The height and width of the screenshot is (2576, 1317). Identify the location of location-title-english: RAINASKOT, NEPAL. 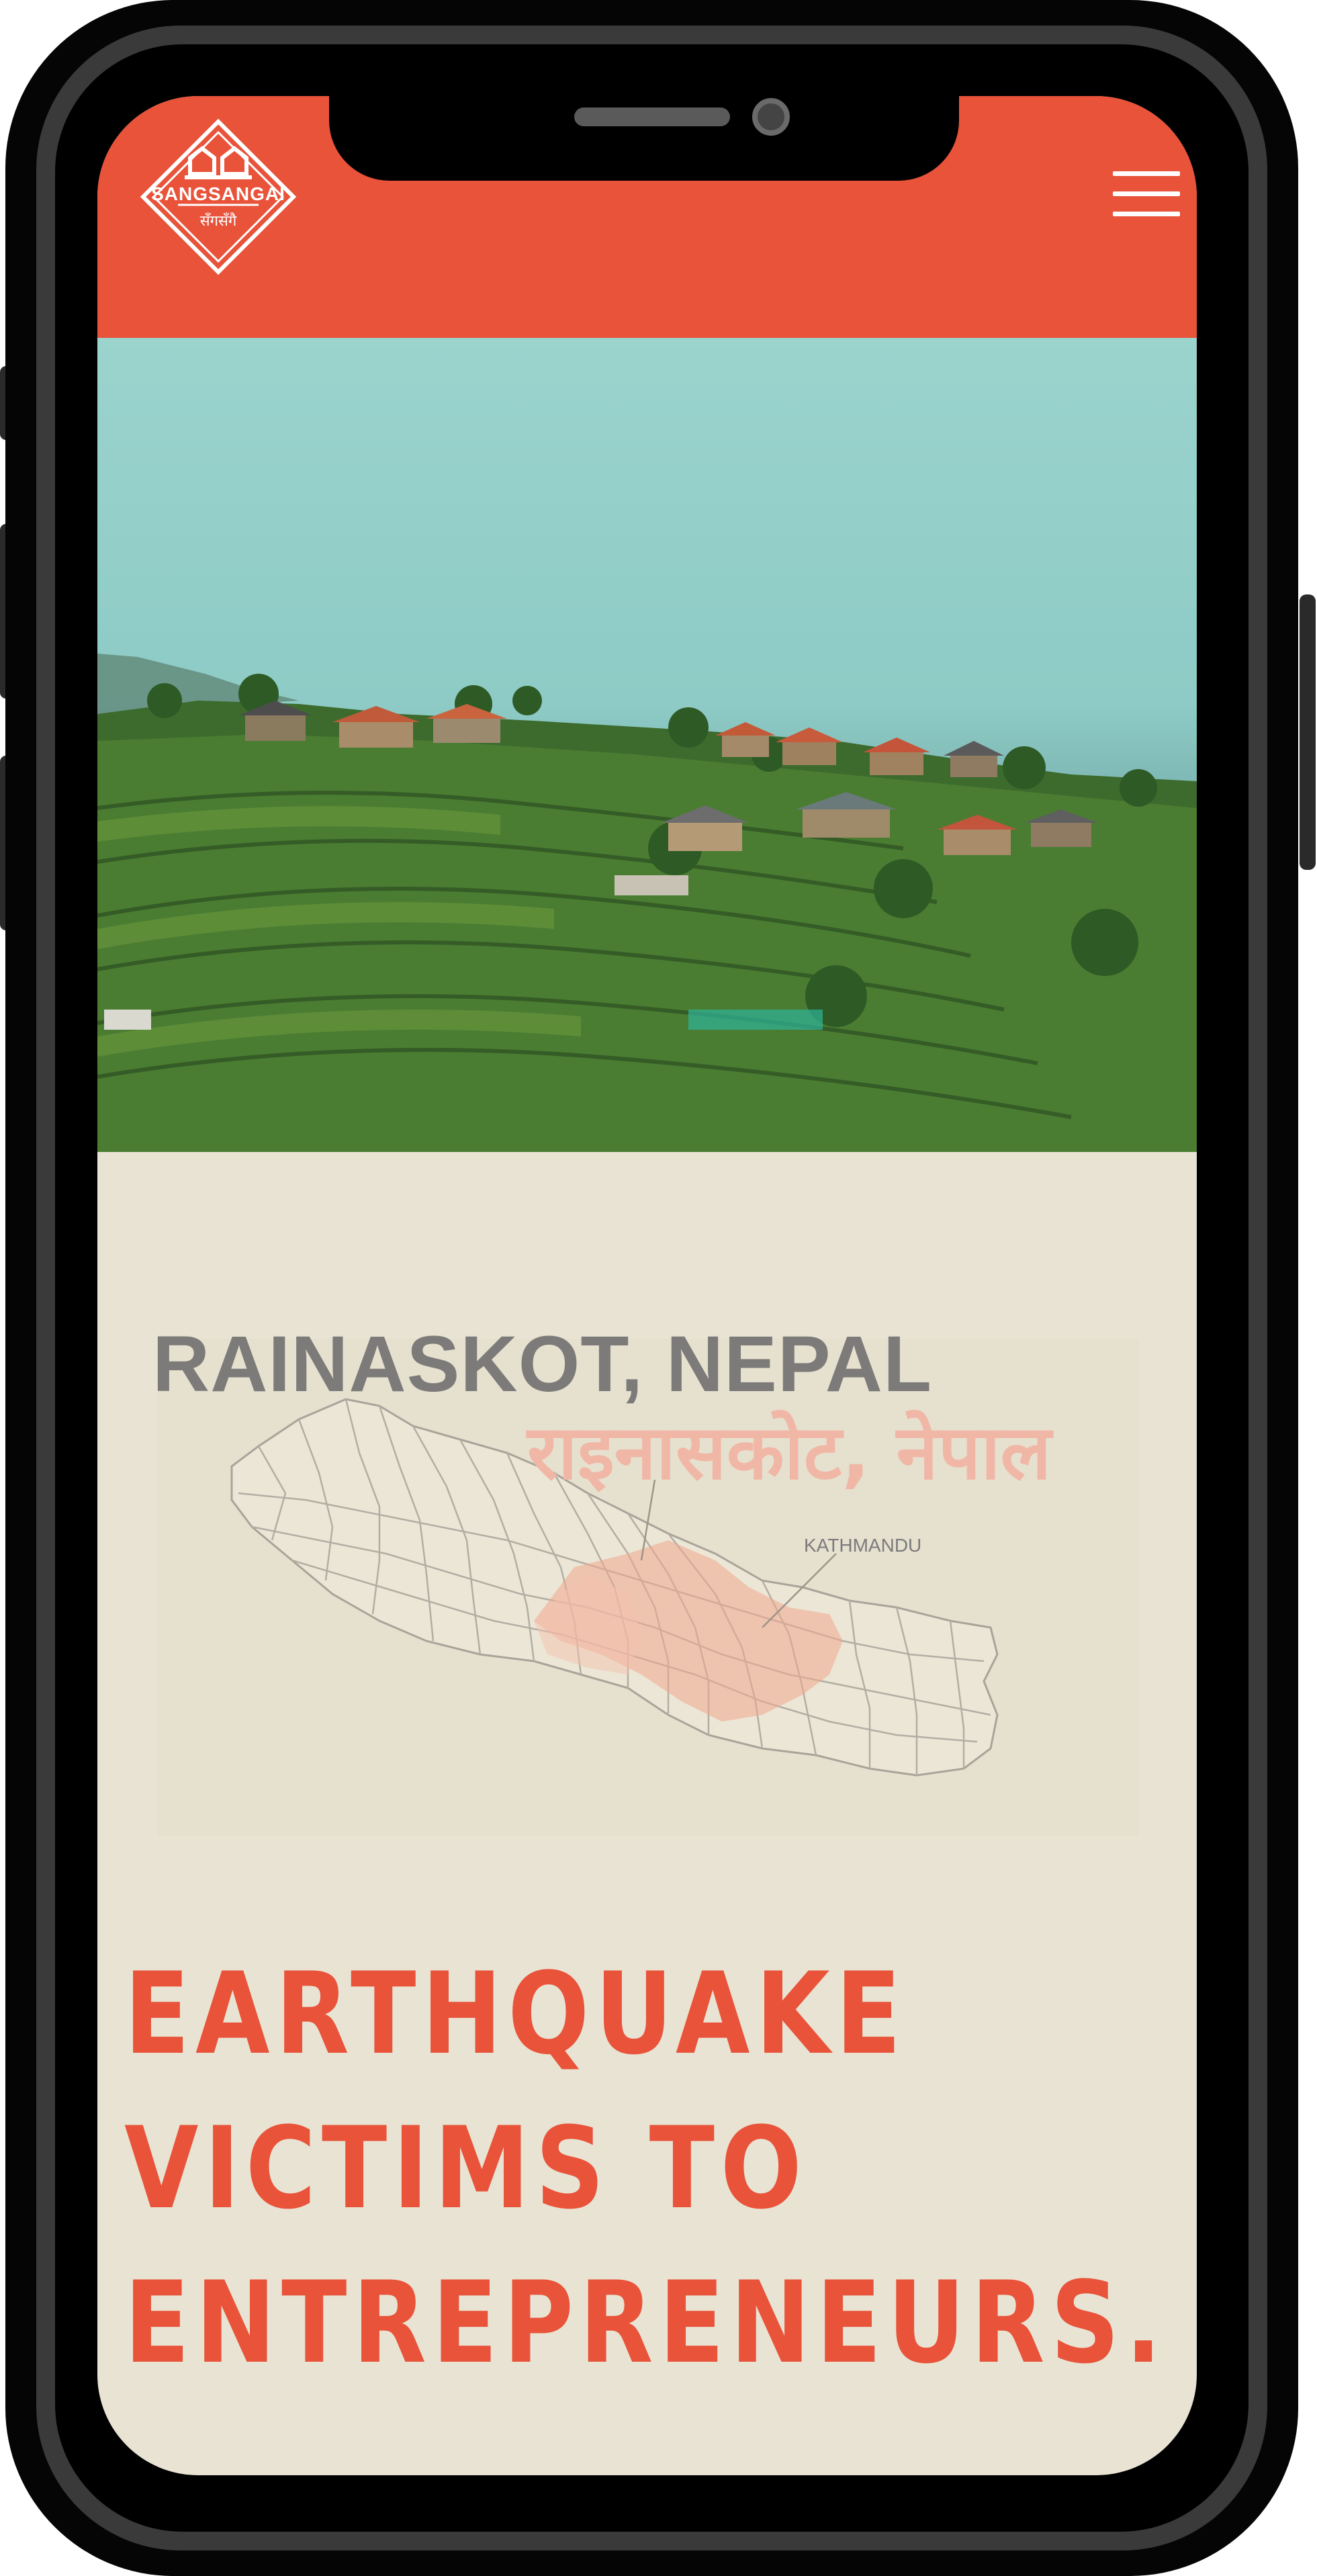
(542, 1364).